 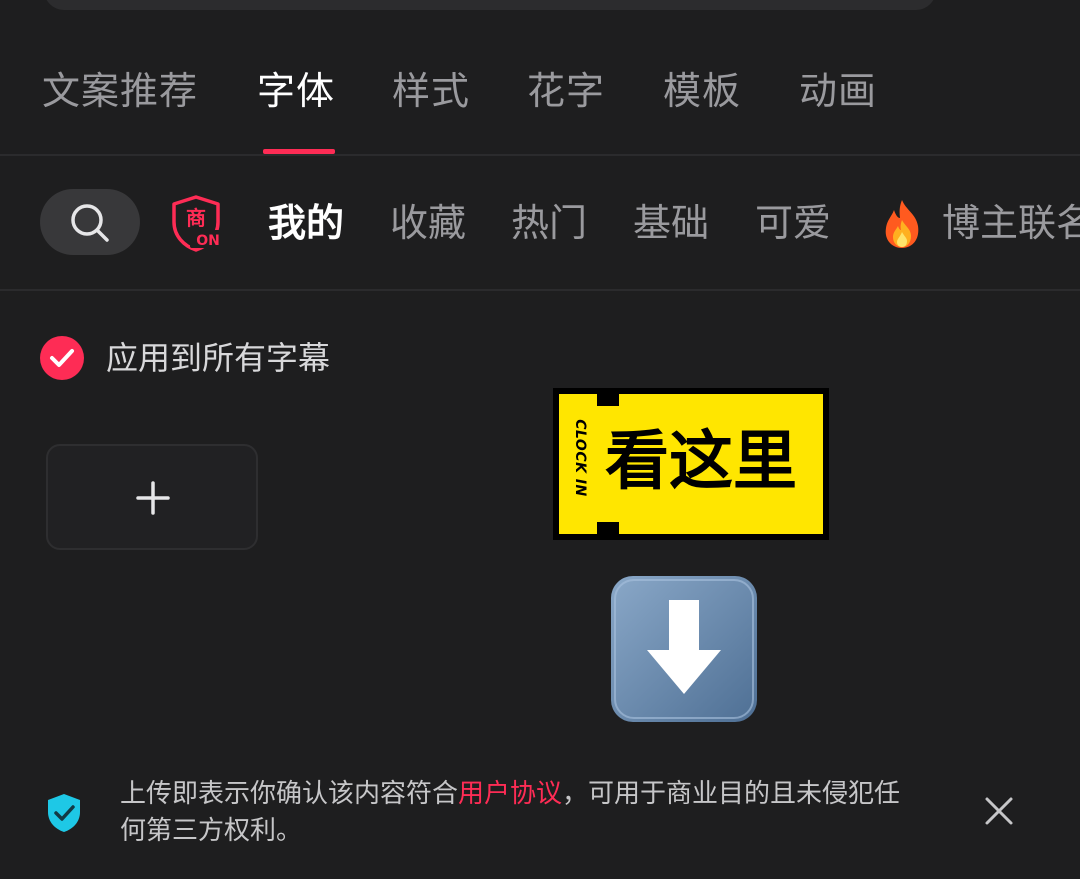 I want to click on sticker-main-text: 看这里, so click(x=701, y=462).